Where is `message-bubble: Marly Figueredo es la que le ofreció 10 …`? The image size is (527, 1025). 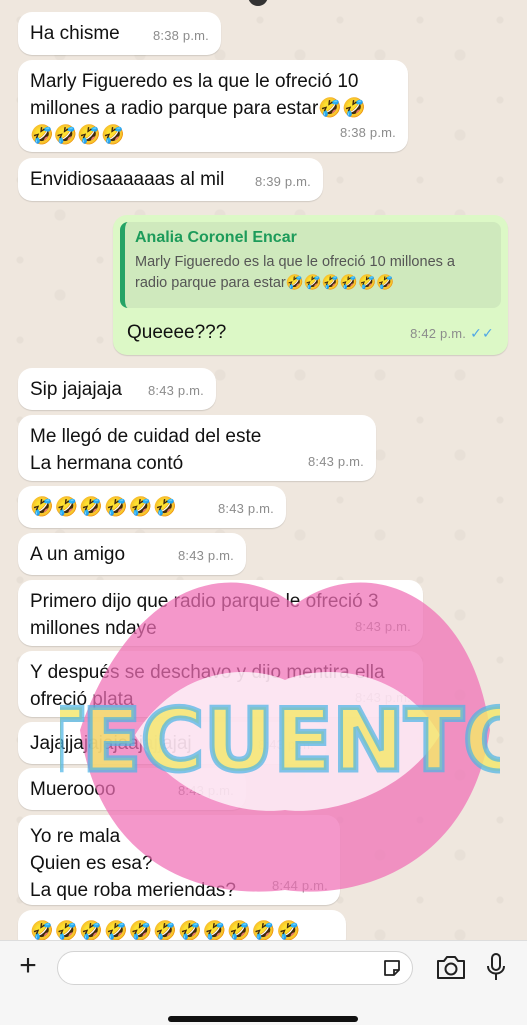 message-bubble: Marly Figueredo es la que le ofreció 10 … is located at coordinates (213, 106).